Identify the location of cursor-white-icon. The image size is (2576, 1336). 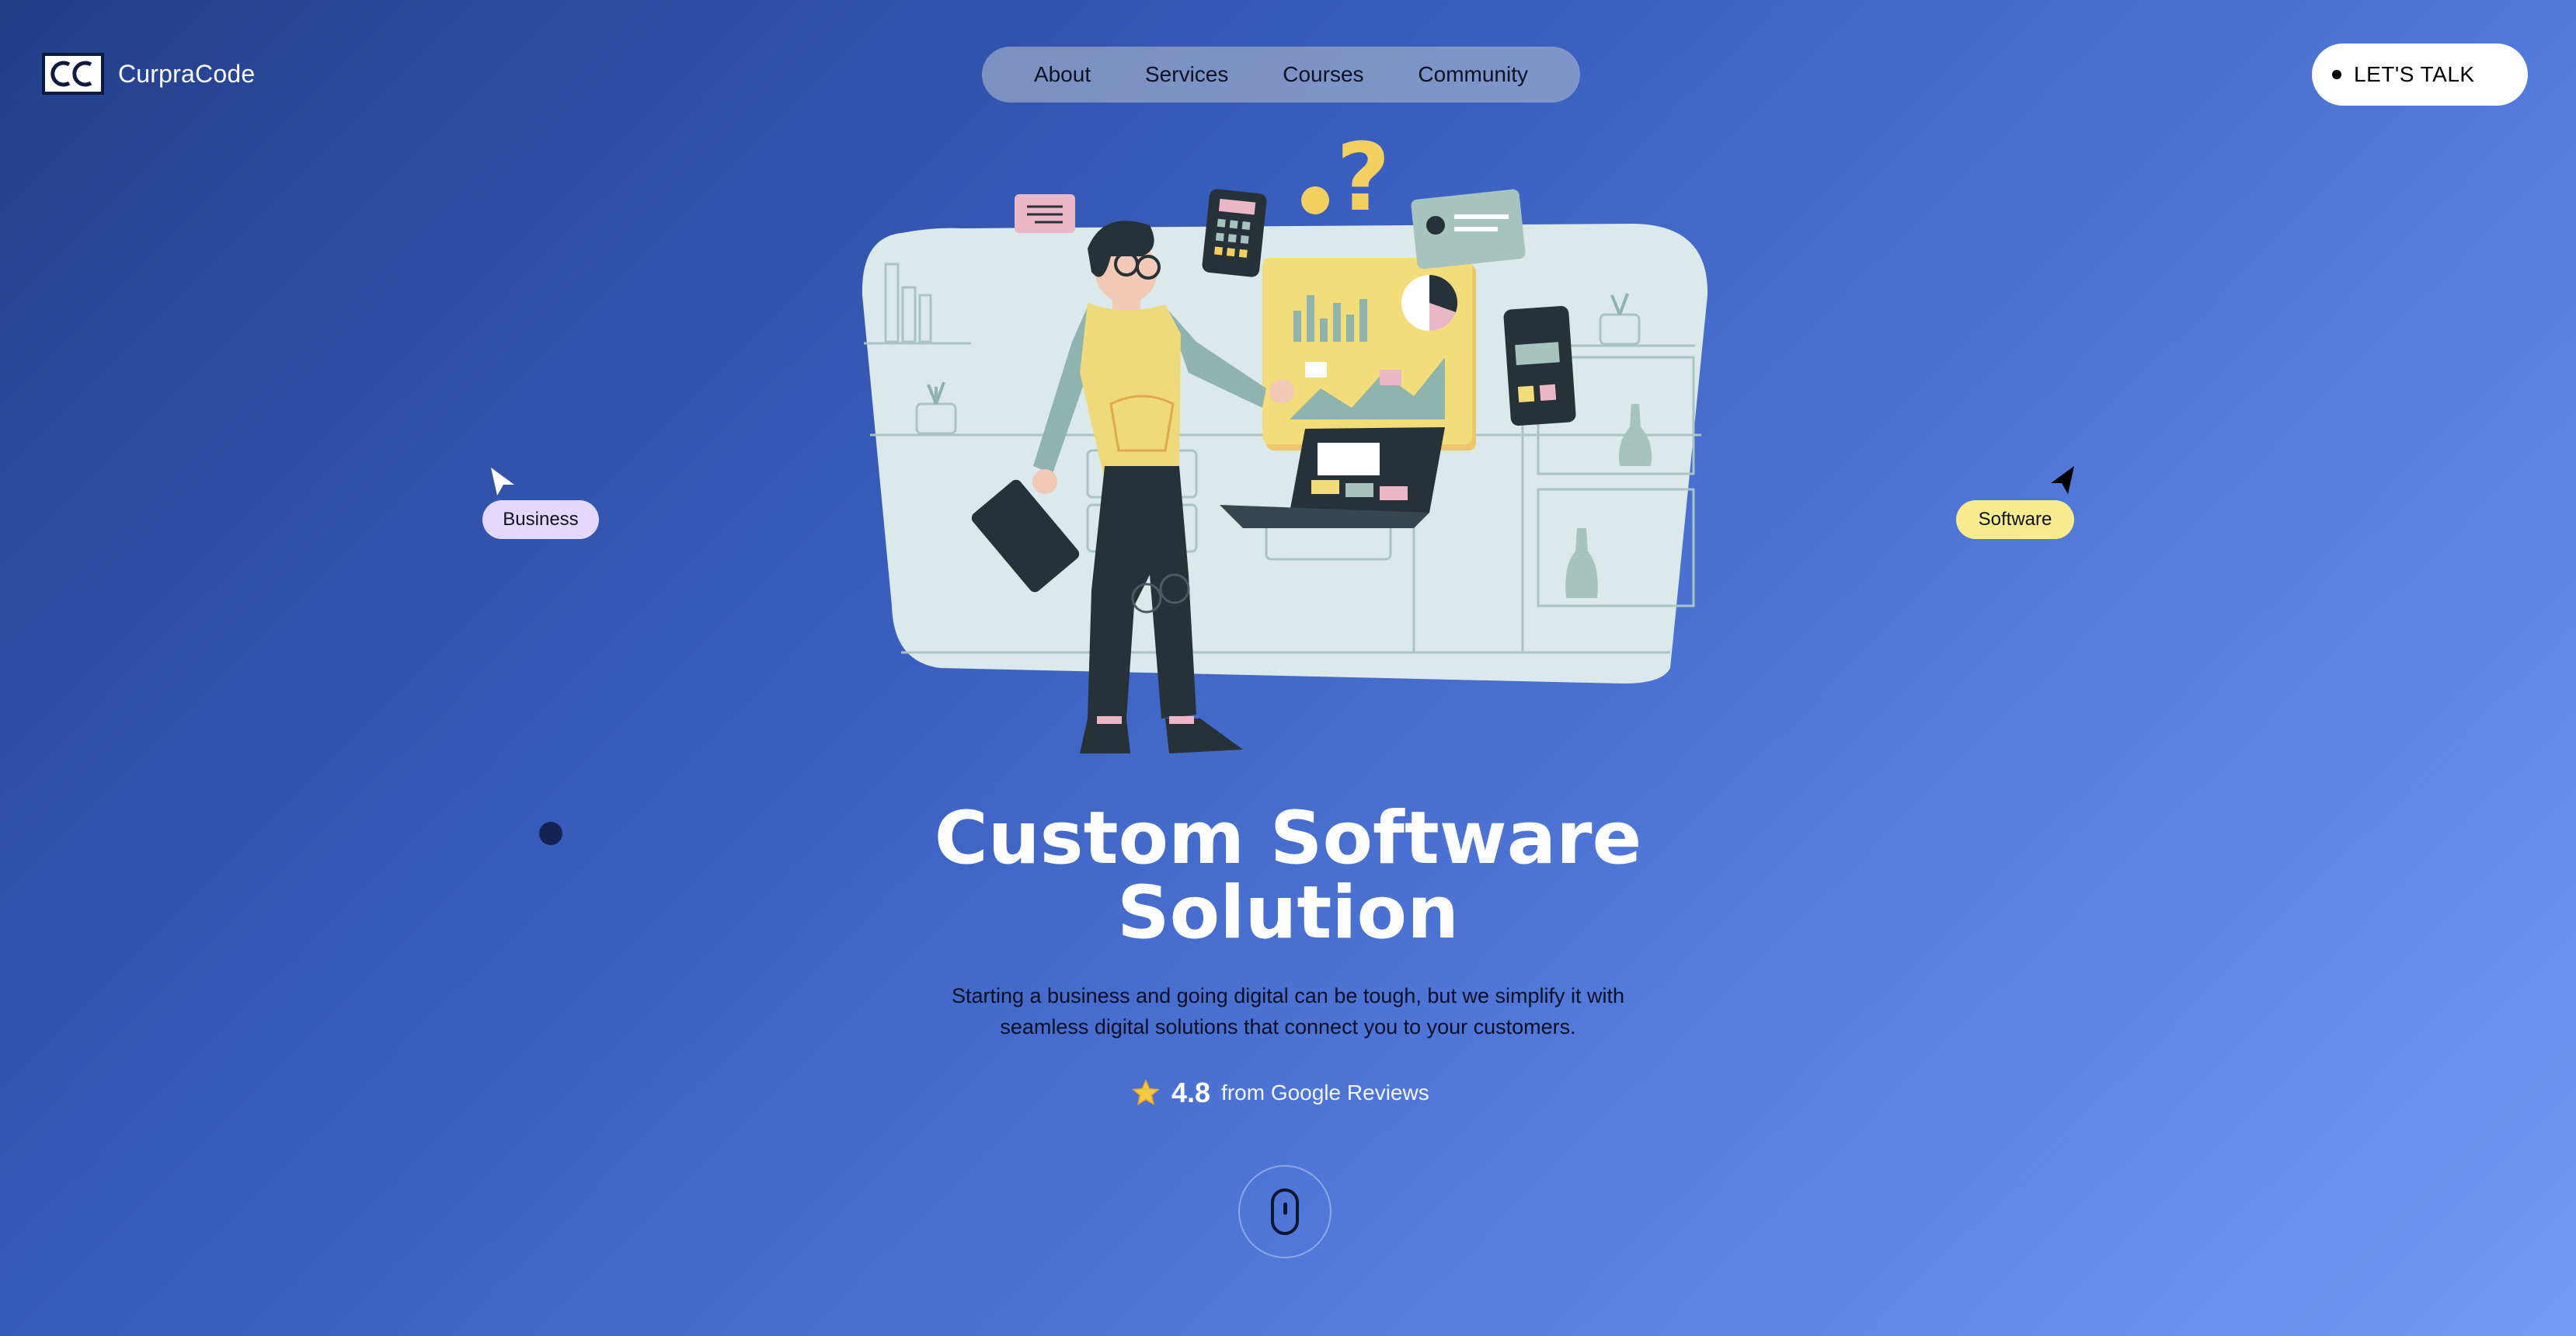
(502, 482).